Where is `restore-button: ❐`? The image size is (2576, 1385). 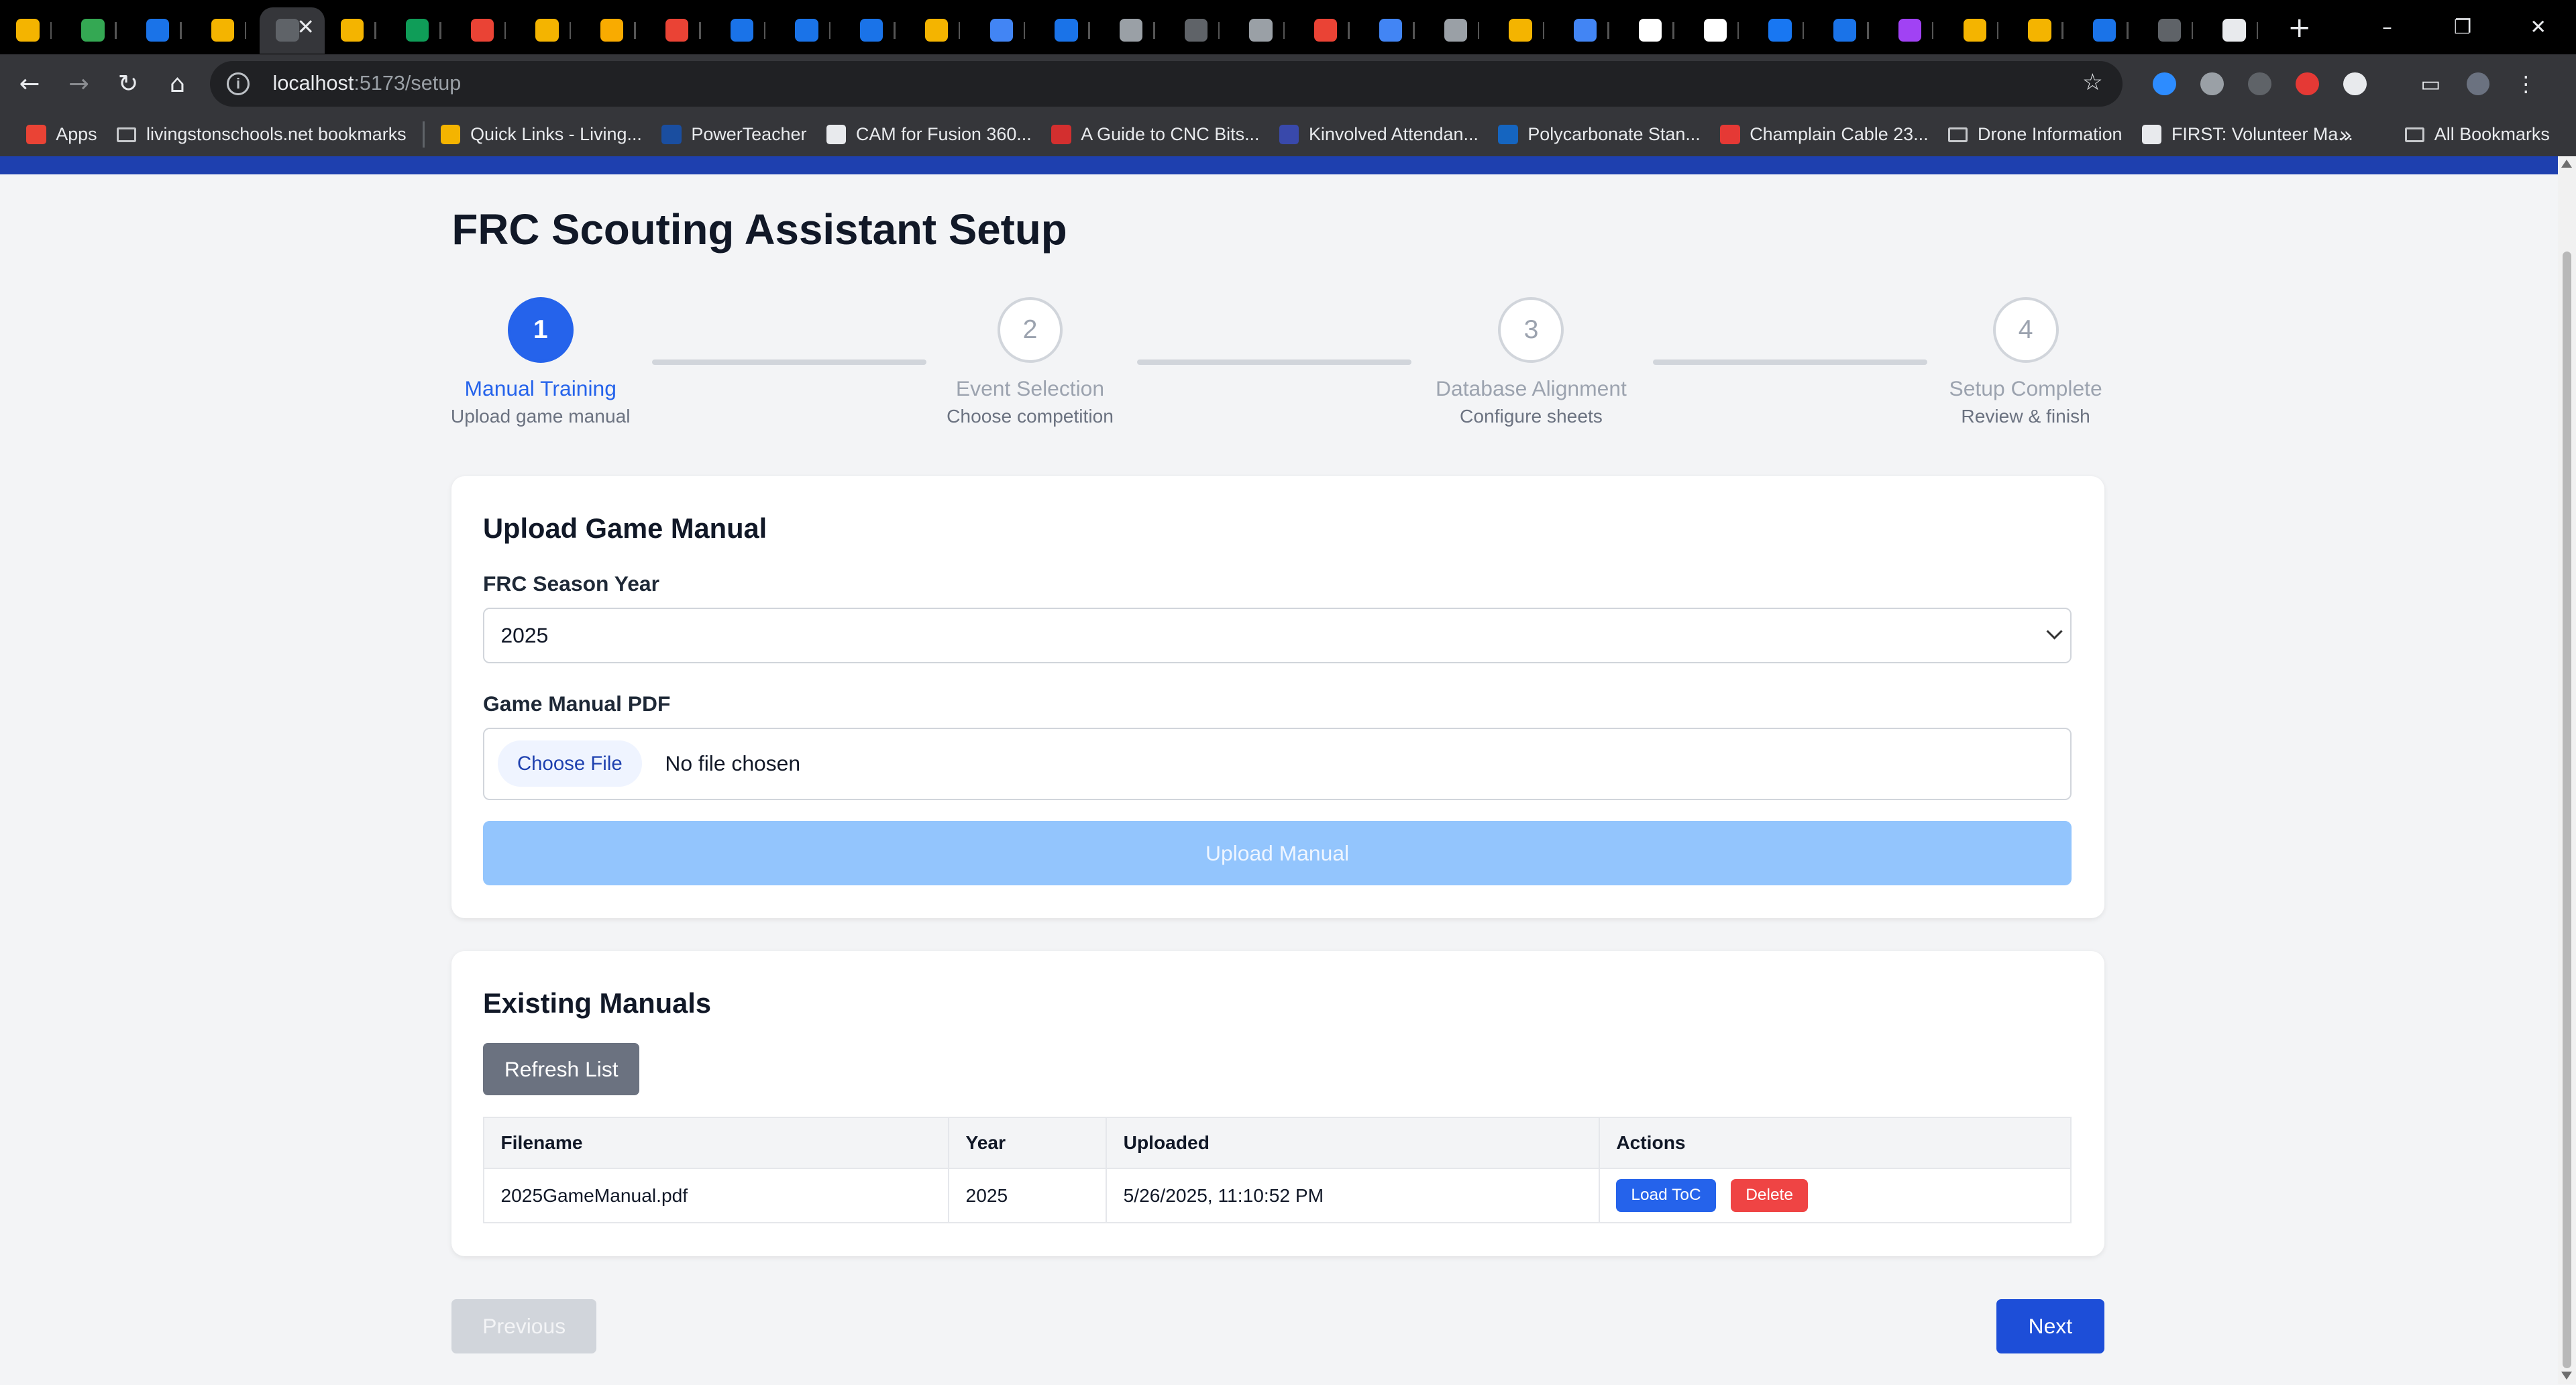
restore-button: ❐ is located at coordinates (2463, 27).